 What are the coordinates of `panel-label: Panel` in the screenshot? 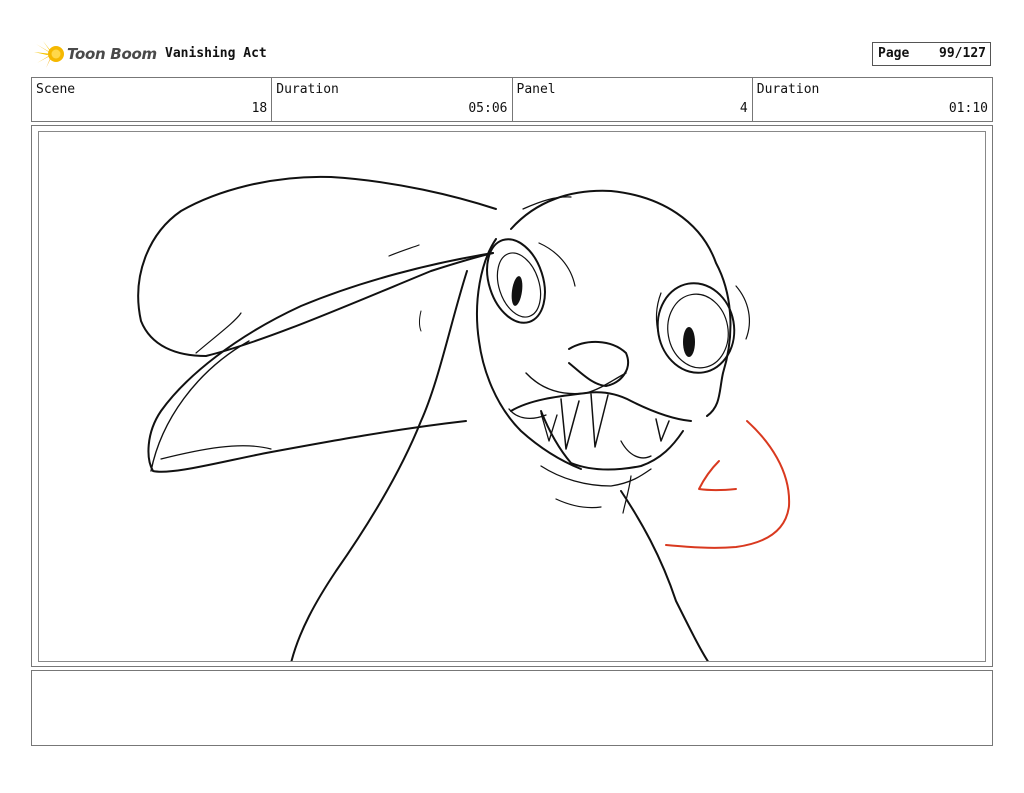 It's located at (536, 89).